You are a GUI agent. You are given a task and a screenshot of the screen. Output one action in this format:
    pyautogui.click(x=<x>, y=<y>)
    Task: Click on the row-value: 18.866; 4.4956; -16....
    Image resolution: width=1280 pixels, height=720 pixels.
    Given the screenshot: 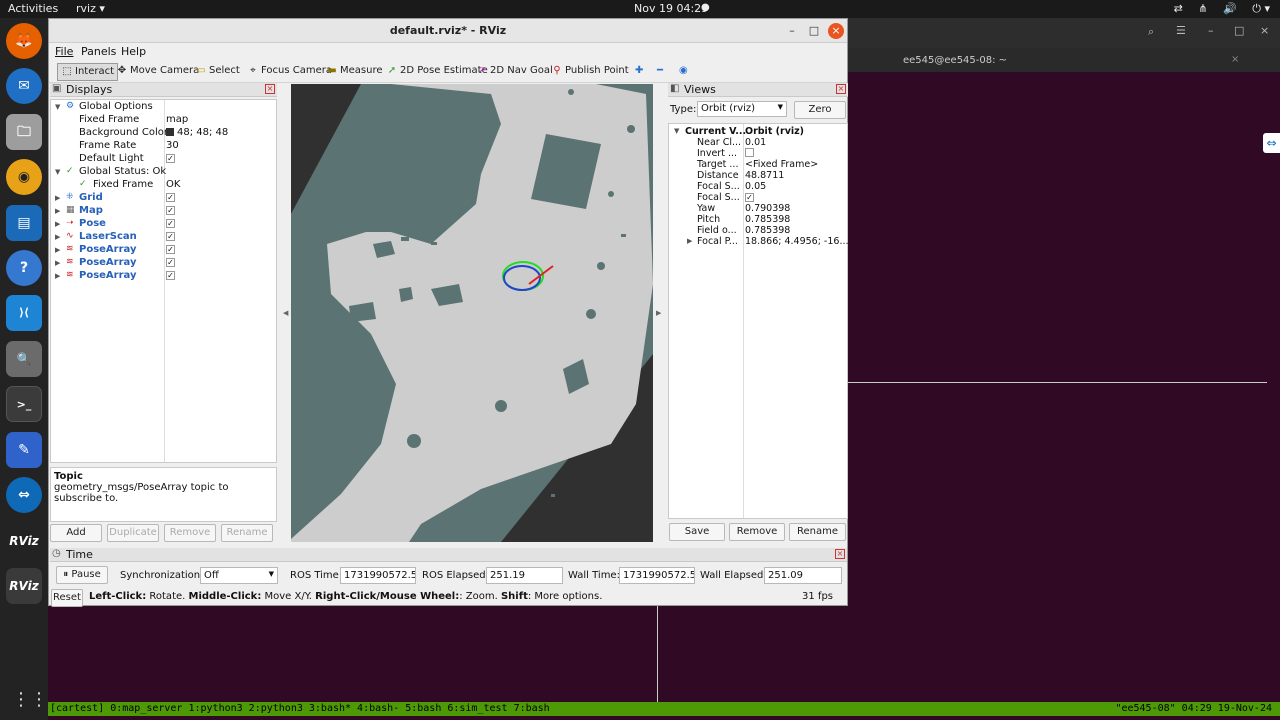 What is the action you would take?
    pyautogui.click(x=798, y=241)
    